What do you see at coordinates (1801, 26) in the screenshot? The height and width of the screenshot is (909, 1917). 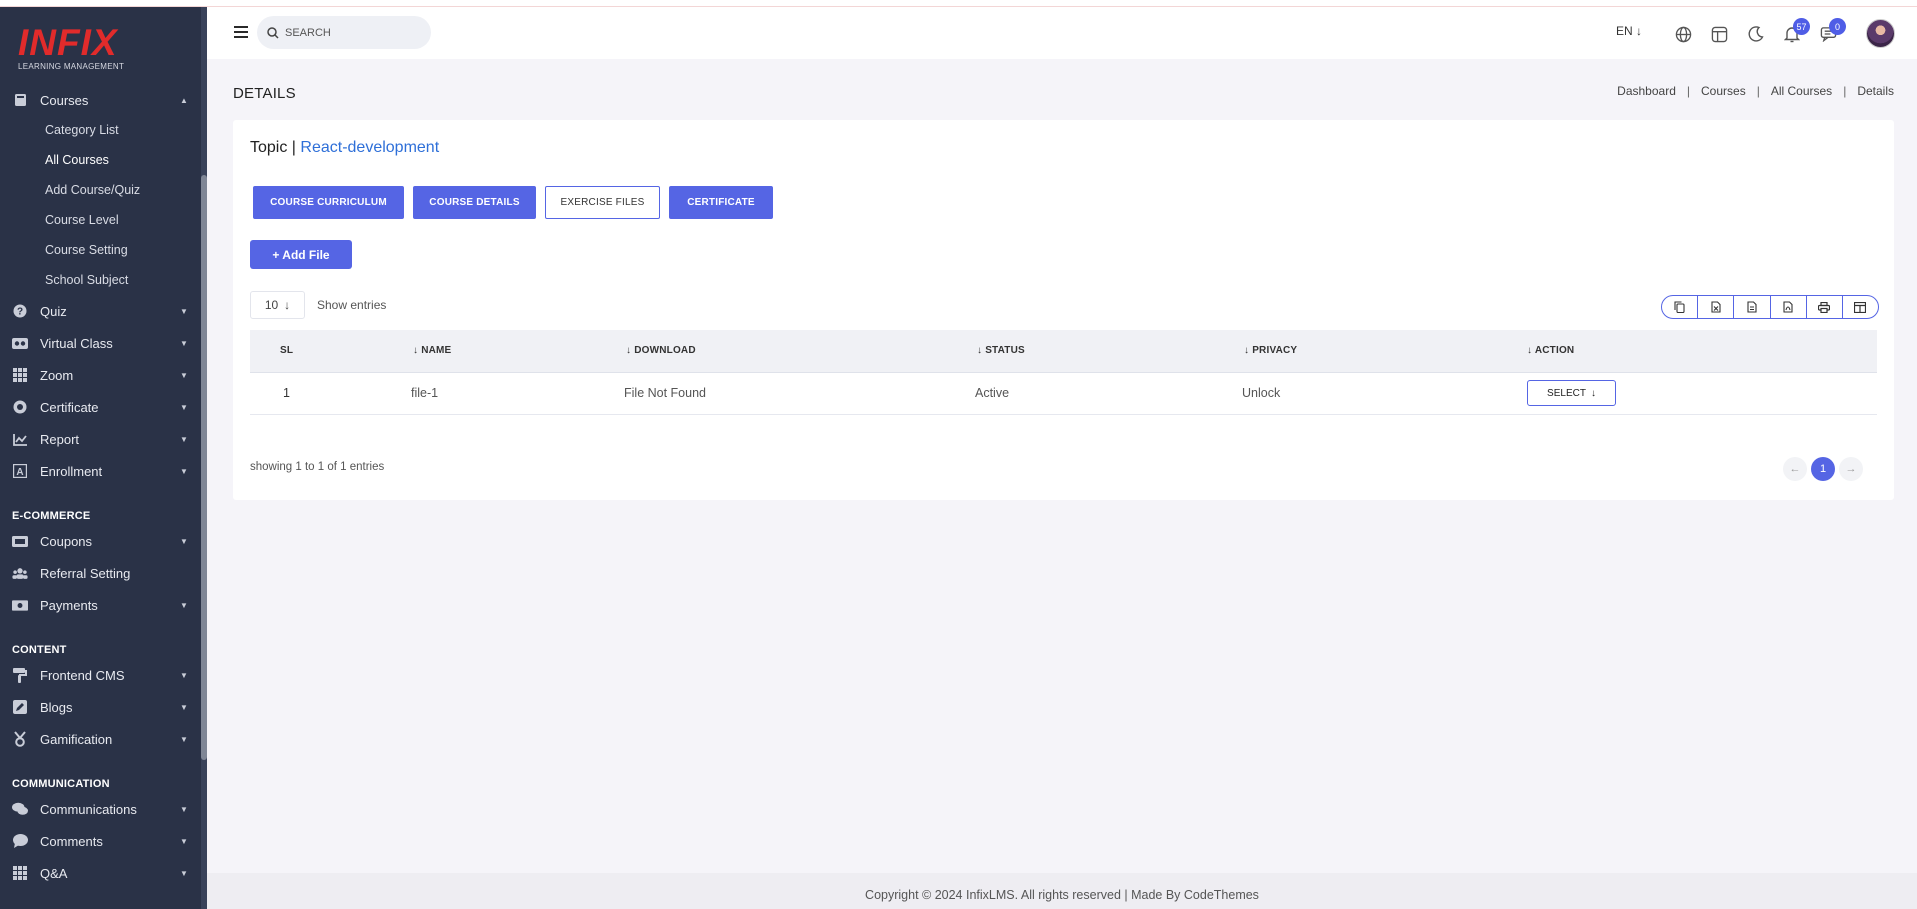 I see `notifications-count-badge: 57` at bounding box center [1801, 26].